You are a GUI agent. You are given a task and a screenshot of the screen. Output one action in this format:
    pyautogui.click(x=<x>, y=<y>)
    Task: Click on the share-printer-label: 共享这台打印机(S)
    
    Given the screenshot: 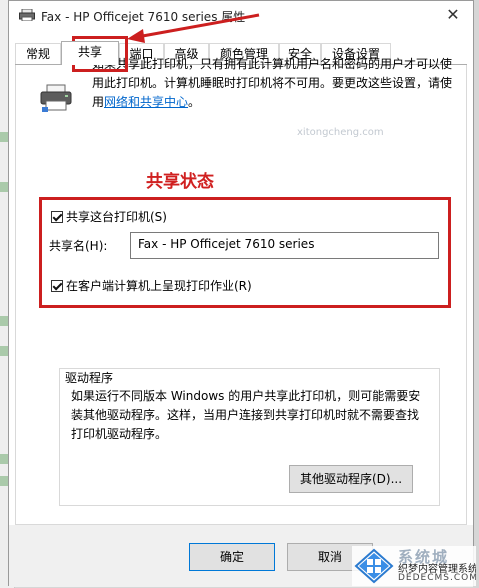 What is the action you would take?
    pyautogui.click(x=116, y=217)
    